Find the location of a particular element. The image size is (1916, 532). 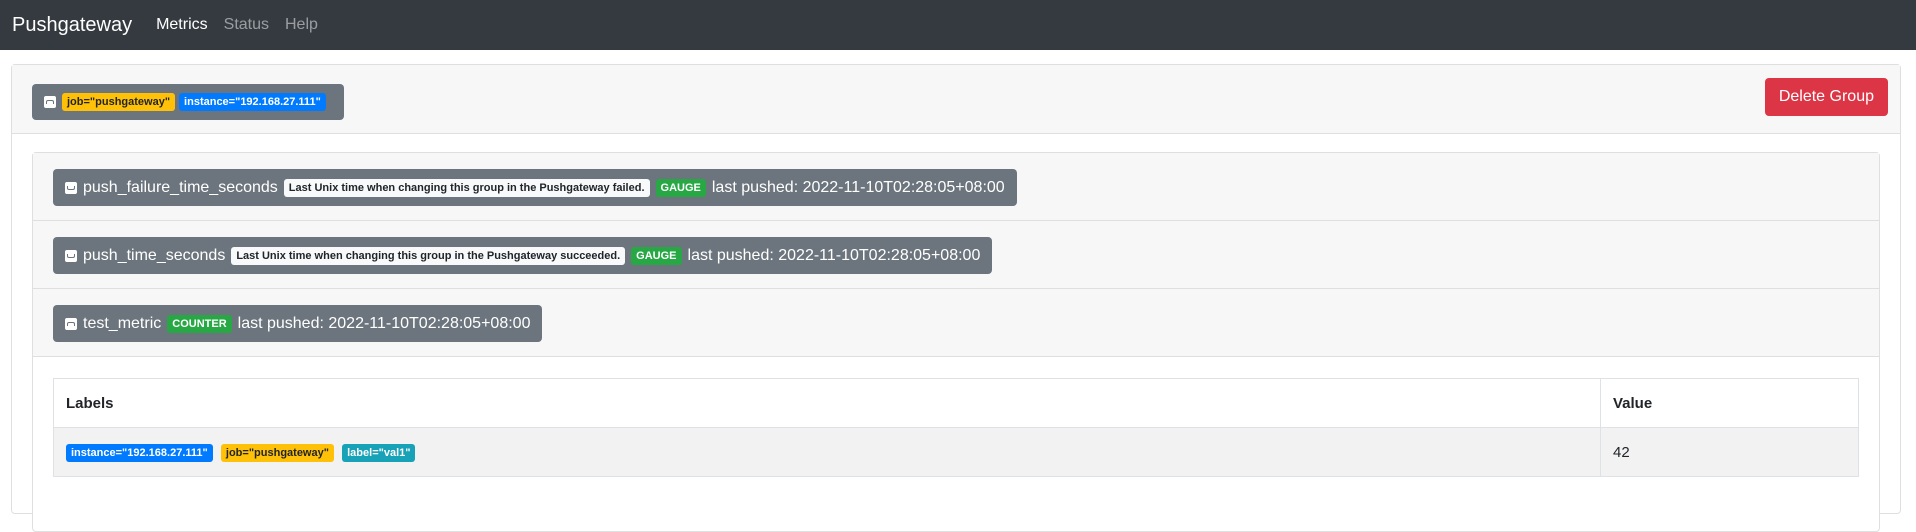

nav-link-metrics: Metrics is located at coordinates (182, 25).